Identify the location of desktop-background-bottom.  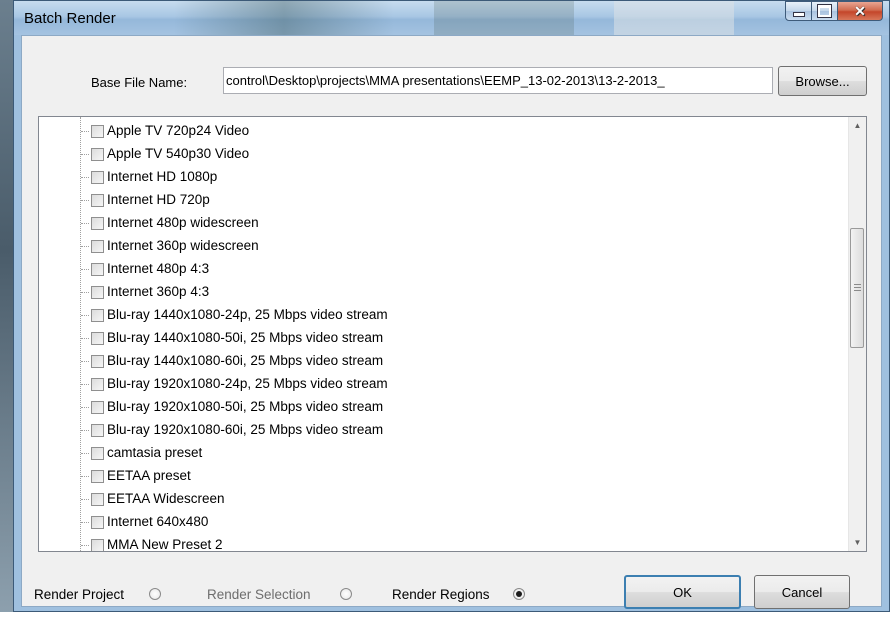
(445, 618).